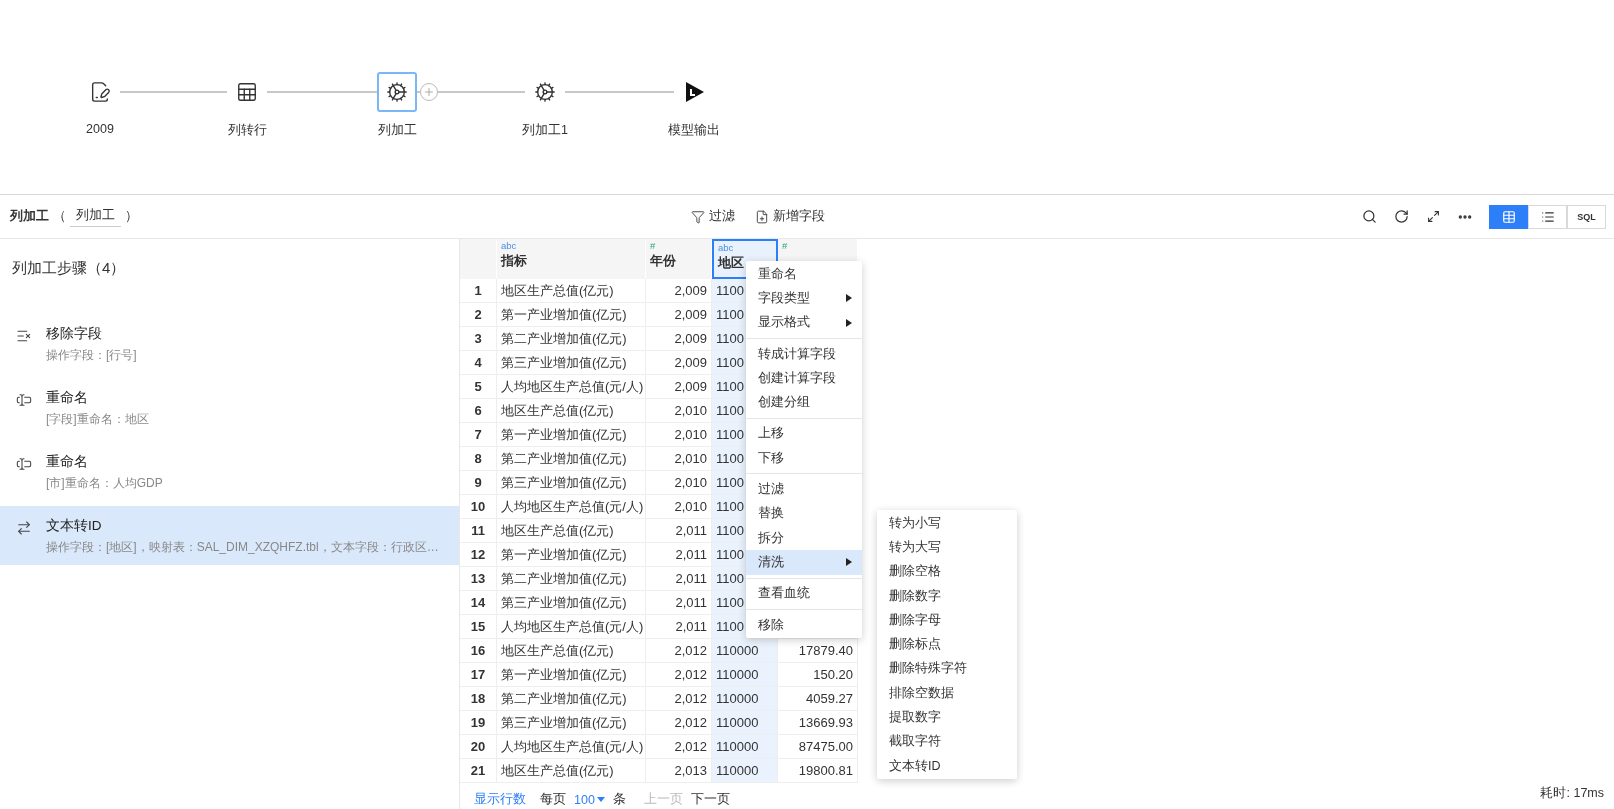 This screenshot has width=1614, height=809. What do you see at coordinates (663, 261) in the screenshot?
I see `column-name: 年份` at bounding box center [663, 261].